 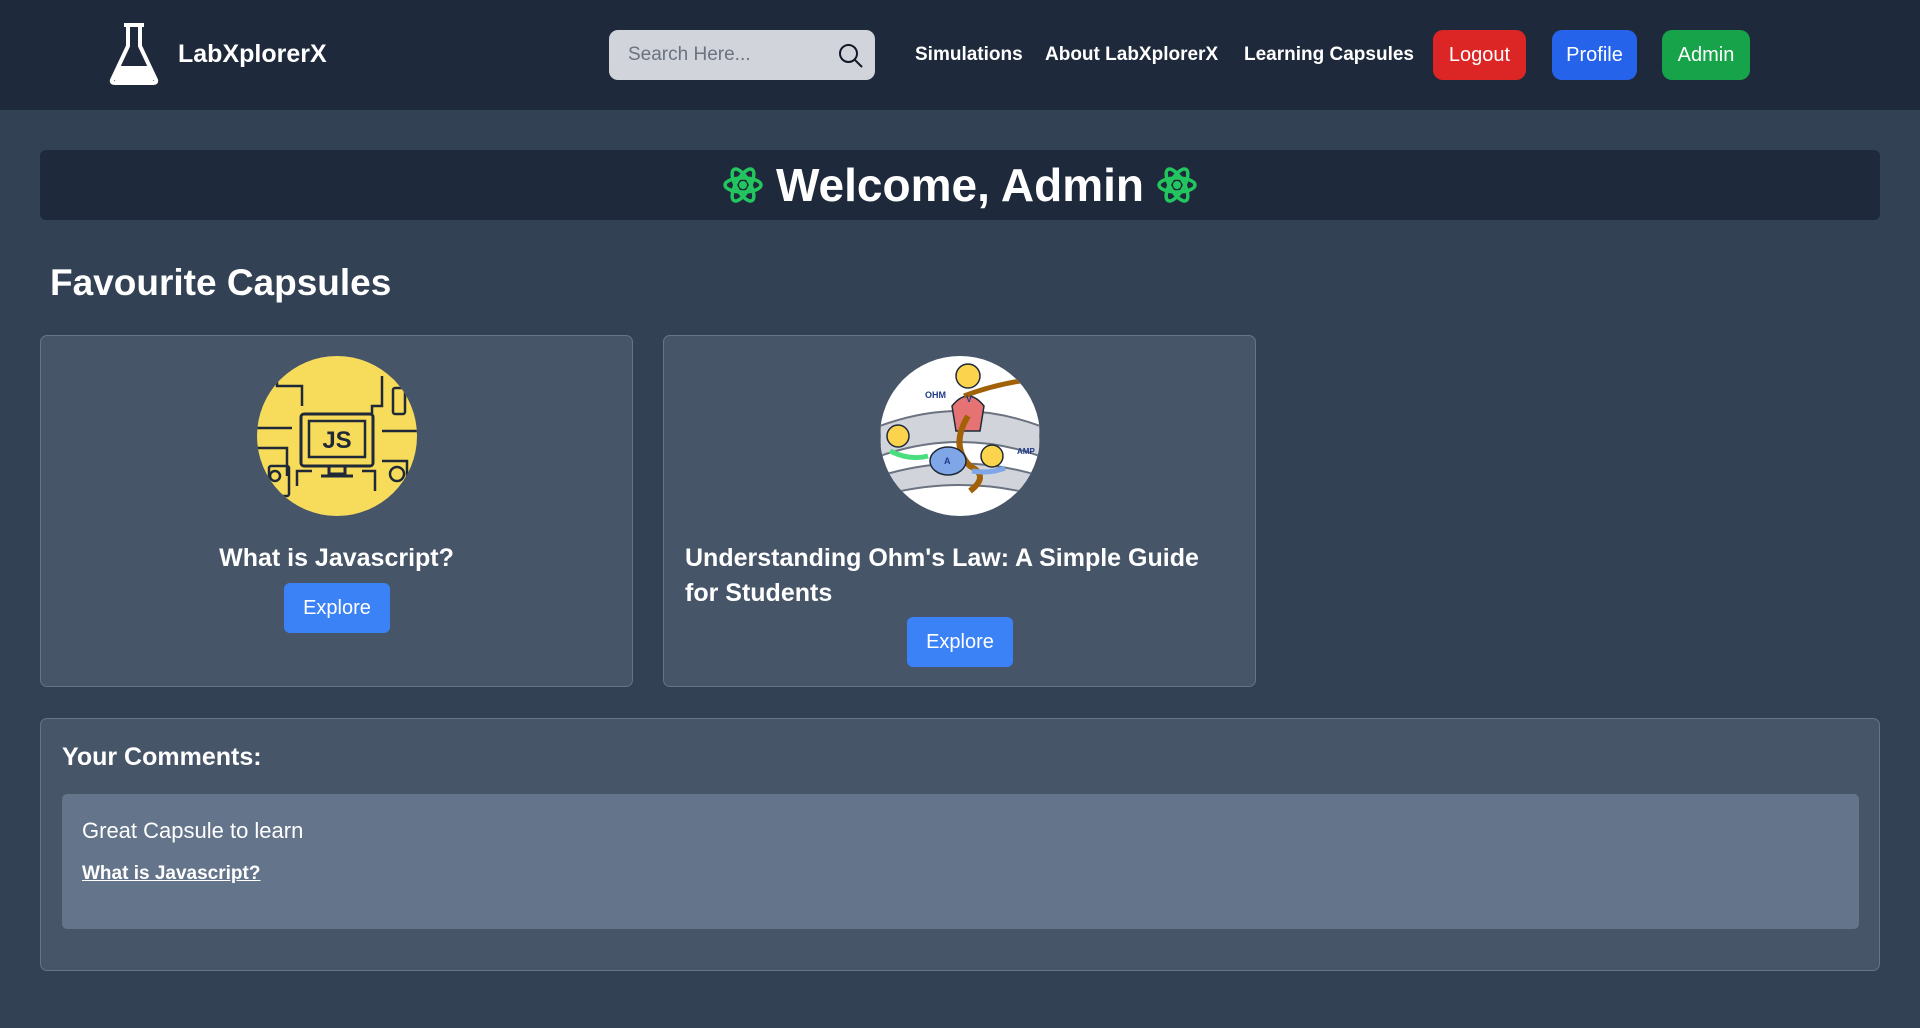 I want to click on flask-icon, so click(x=134, y=54).